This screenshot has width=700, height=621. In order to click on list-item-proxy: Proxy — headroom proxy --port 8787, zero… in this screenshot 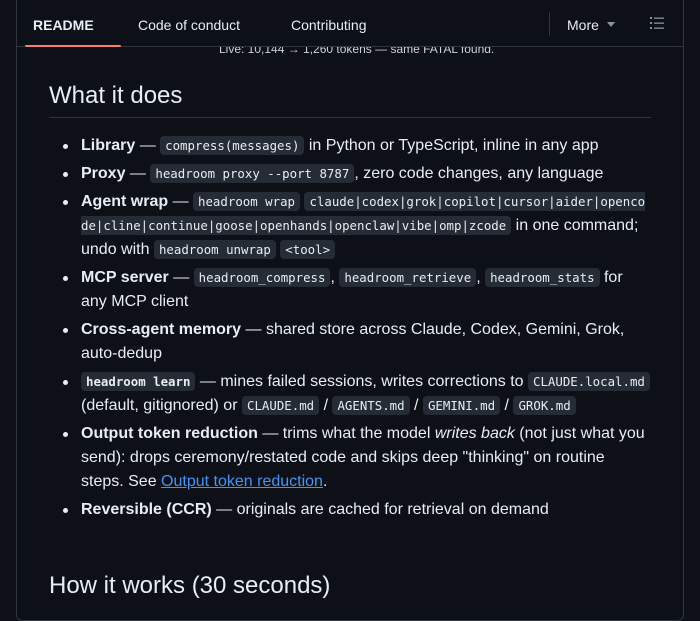, I will do `click(357, 174)`.